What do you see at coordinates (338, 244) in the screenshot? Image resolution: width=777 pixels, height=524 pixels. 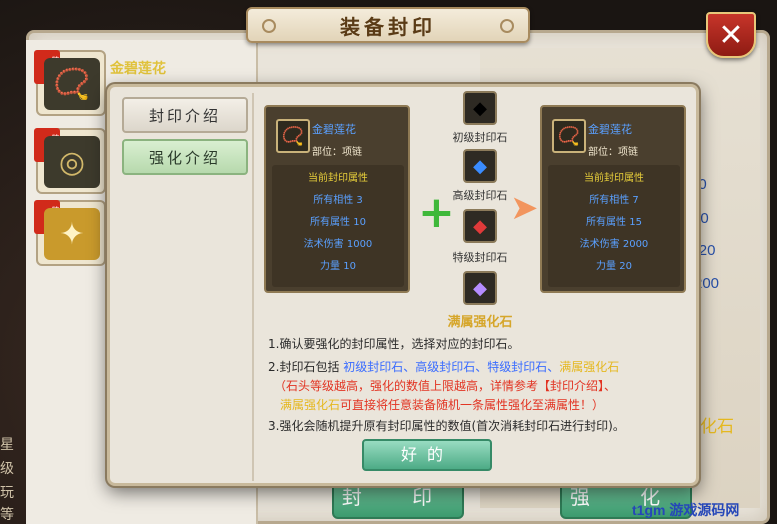 I see `attr-line: 法术伤害 1000` at bounding box center [338, 244].